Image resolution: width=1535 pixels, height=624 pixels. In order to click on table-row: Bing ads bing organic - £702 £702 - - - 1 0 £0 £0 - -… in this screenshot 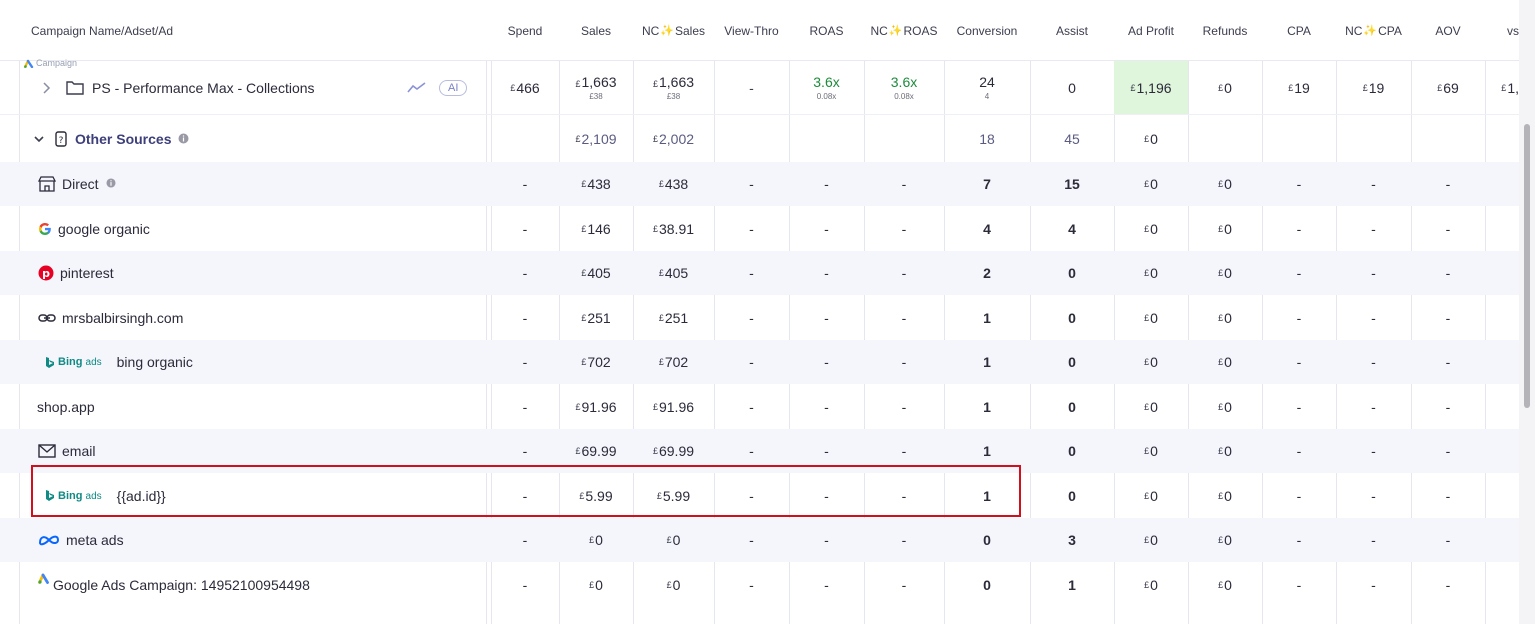, I will do `click(759, 362)`.